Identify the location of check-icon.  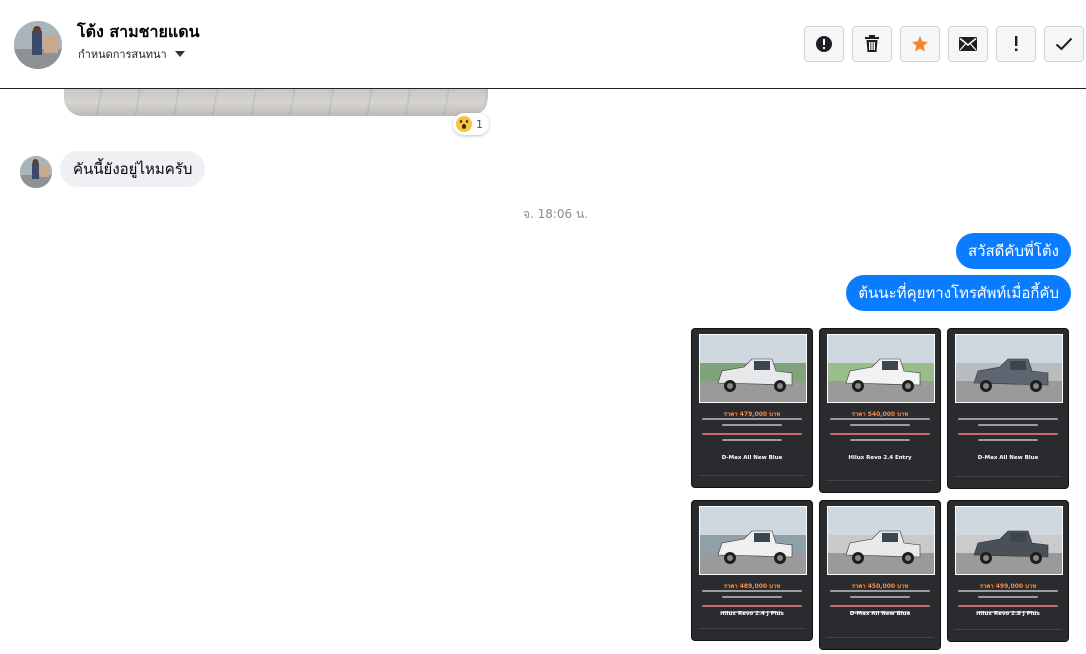
(1064, 44).